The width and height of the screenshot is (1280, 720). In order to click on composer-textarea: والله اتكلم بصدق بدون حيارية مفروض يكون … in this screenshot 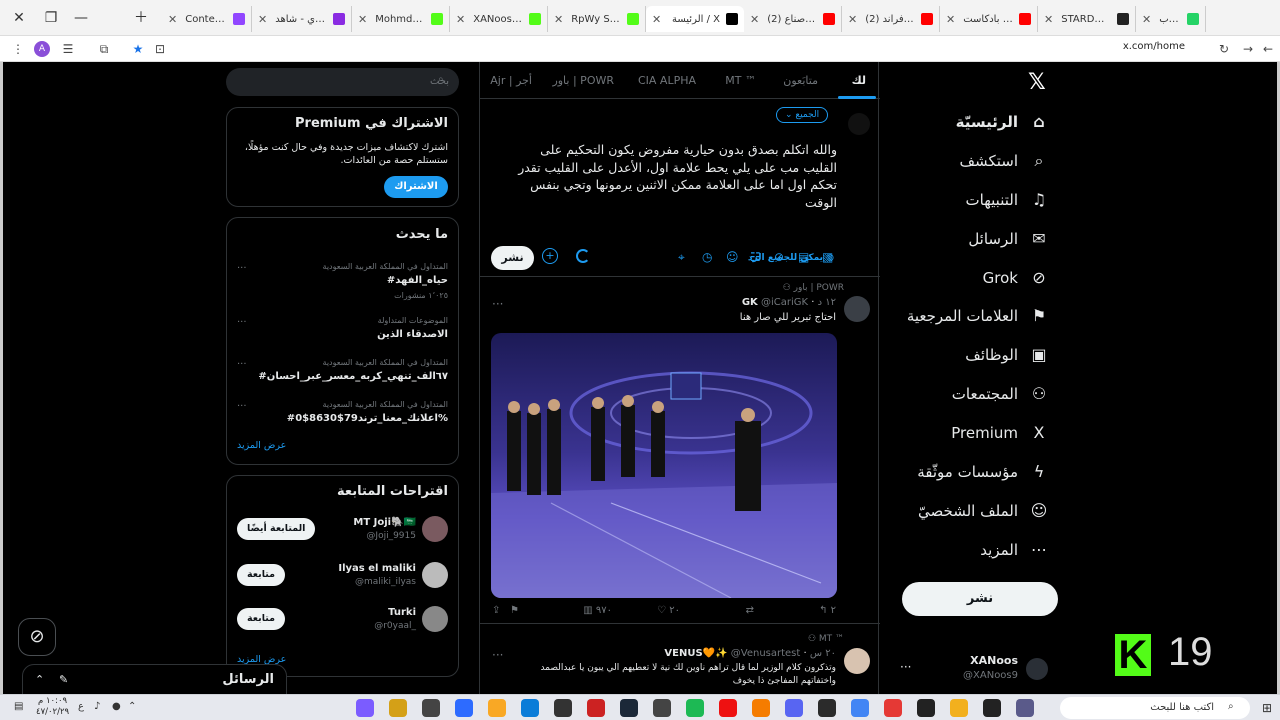, I will do `click(673, 176)`.